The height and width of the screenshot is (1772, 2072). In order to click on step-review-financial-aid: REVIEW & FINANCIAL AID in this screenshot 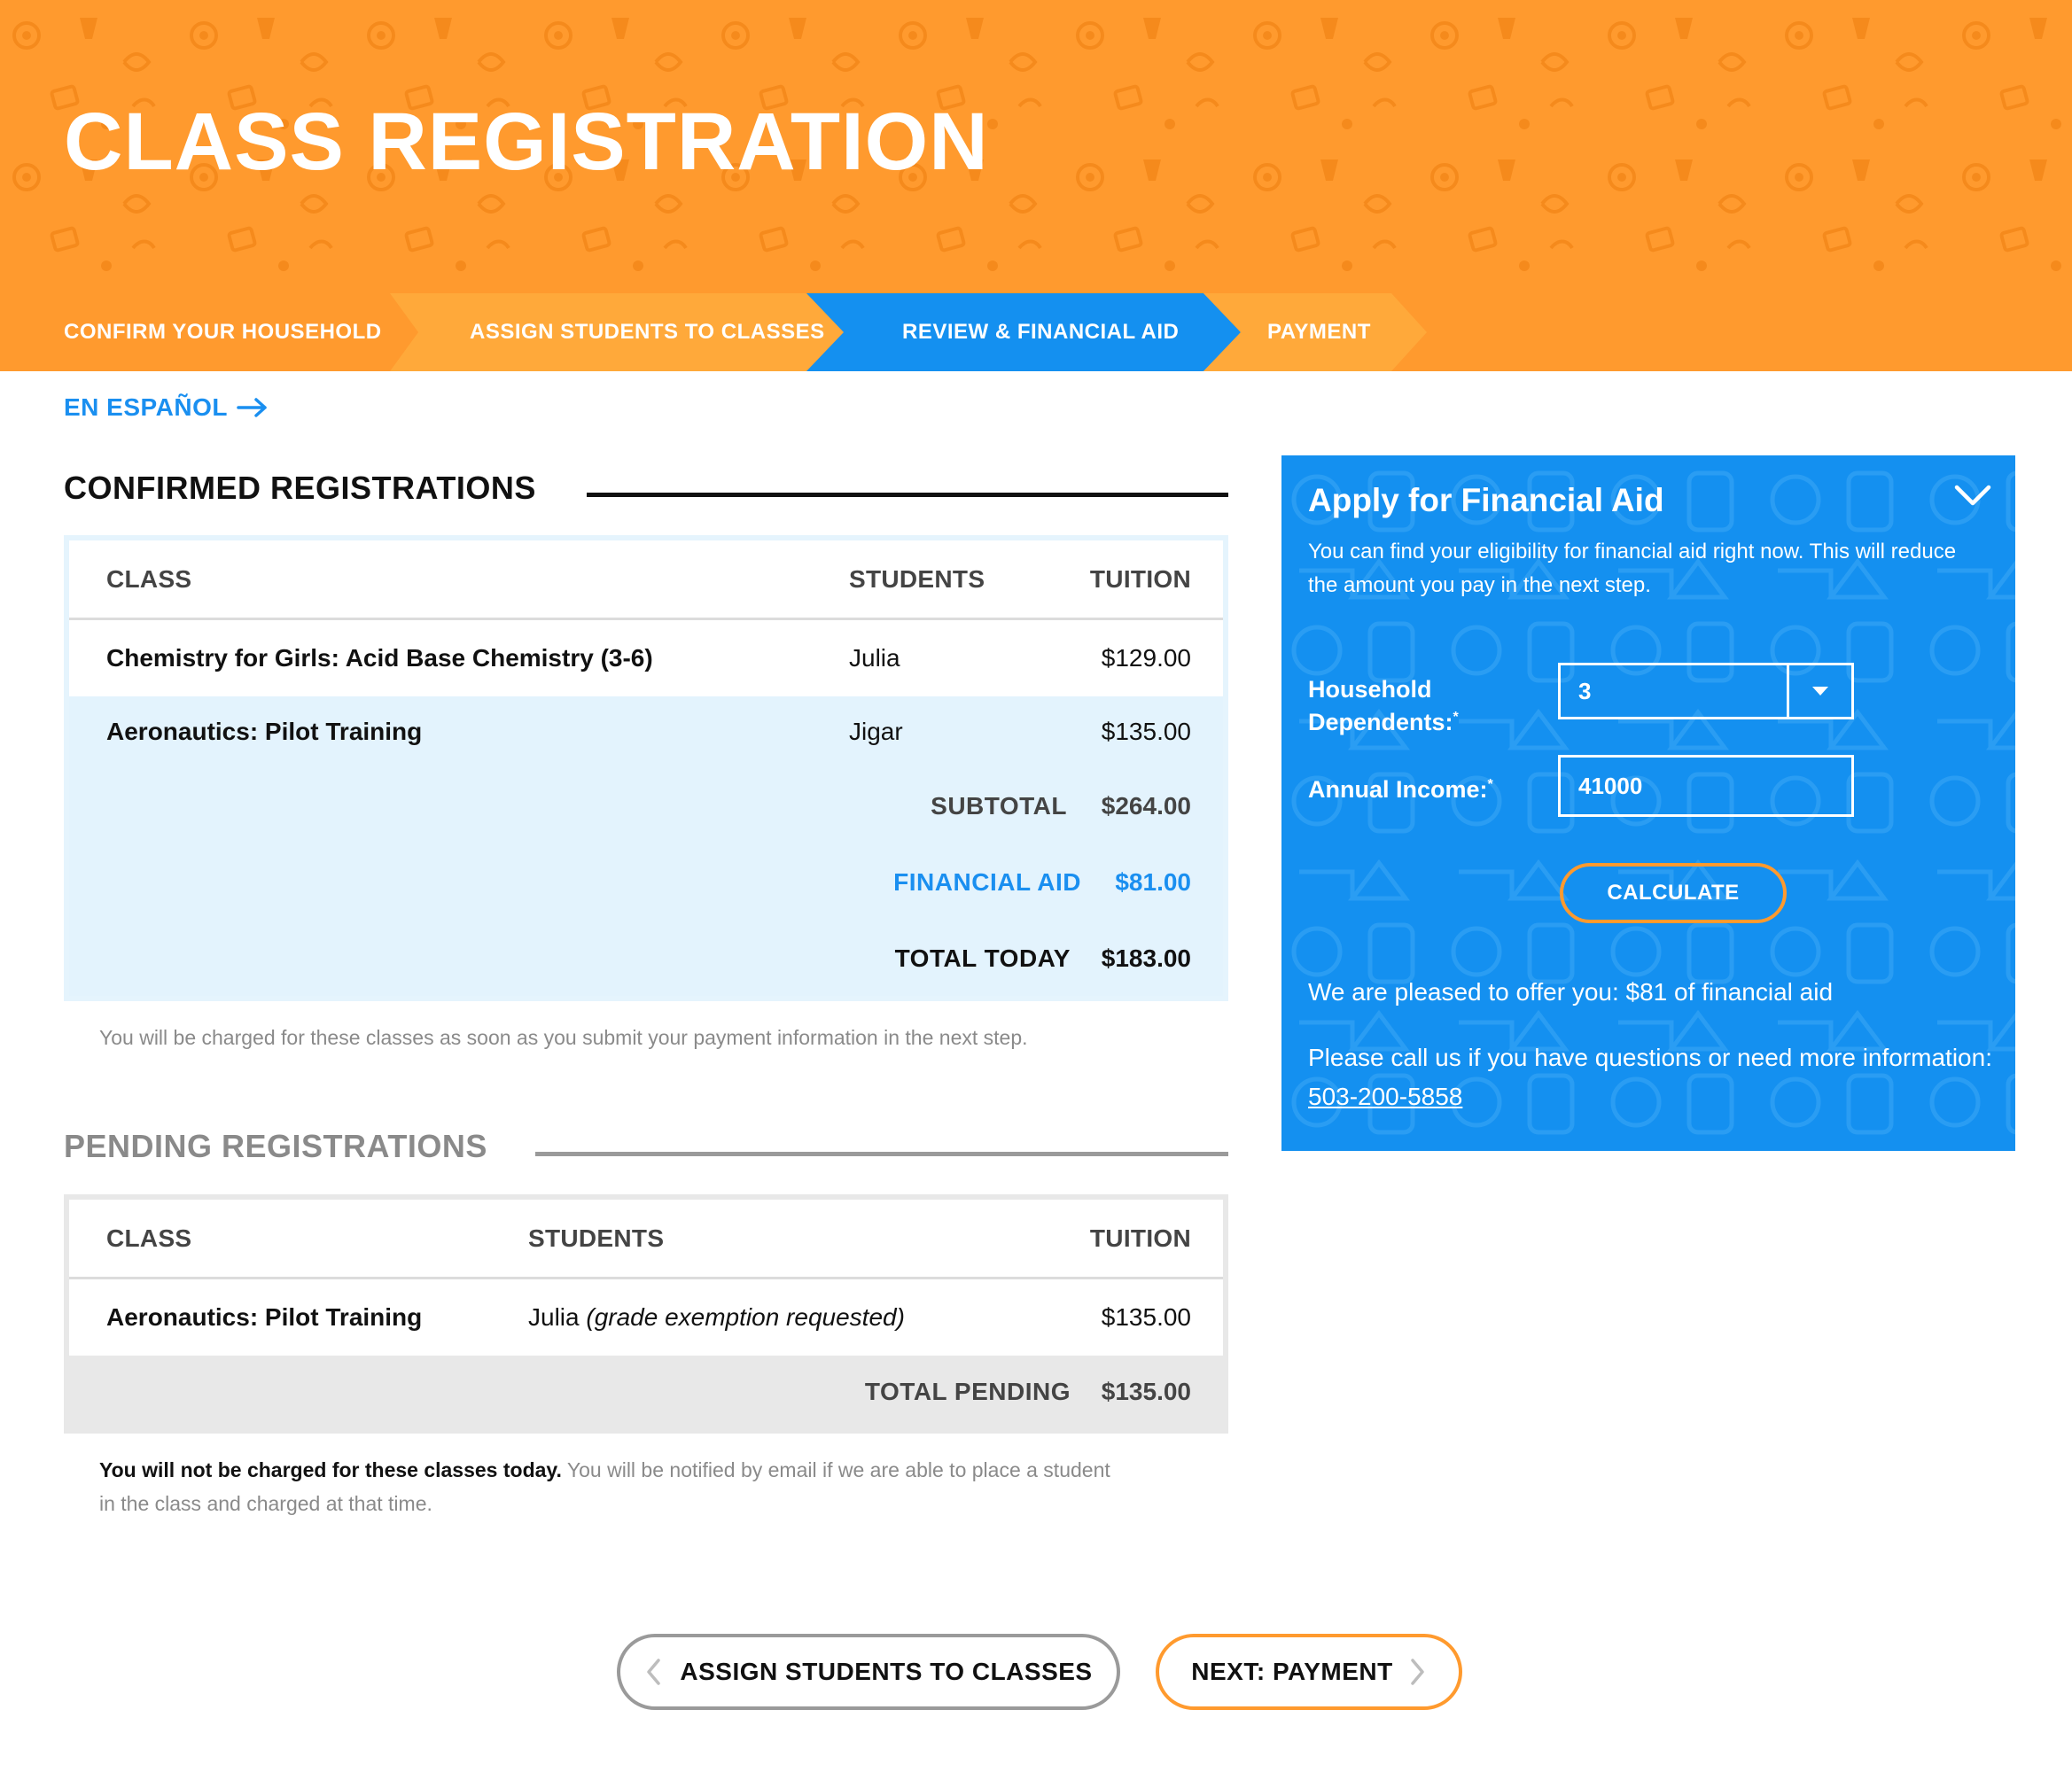, I will do `click(1023, 332)`.